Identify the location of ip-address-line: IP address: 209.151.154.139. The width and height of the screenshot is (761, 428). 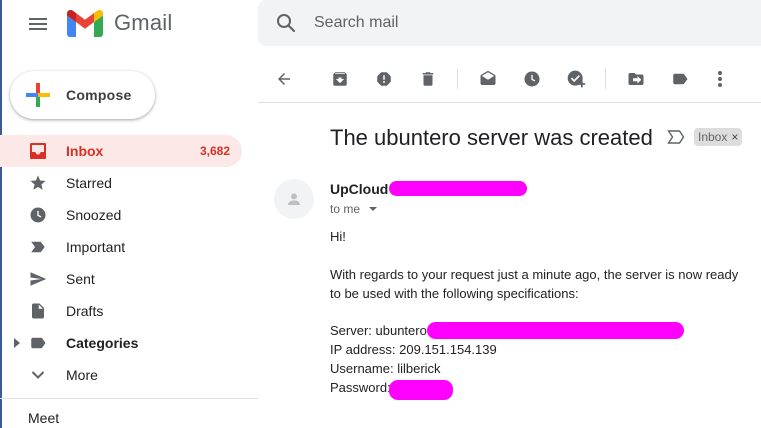
(413, 349).